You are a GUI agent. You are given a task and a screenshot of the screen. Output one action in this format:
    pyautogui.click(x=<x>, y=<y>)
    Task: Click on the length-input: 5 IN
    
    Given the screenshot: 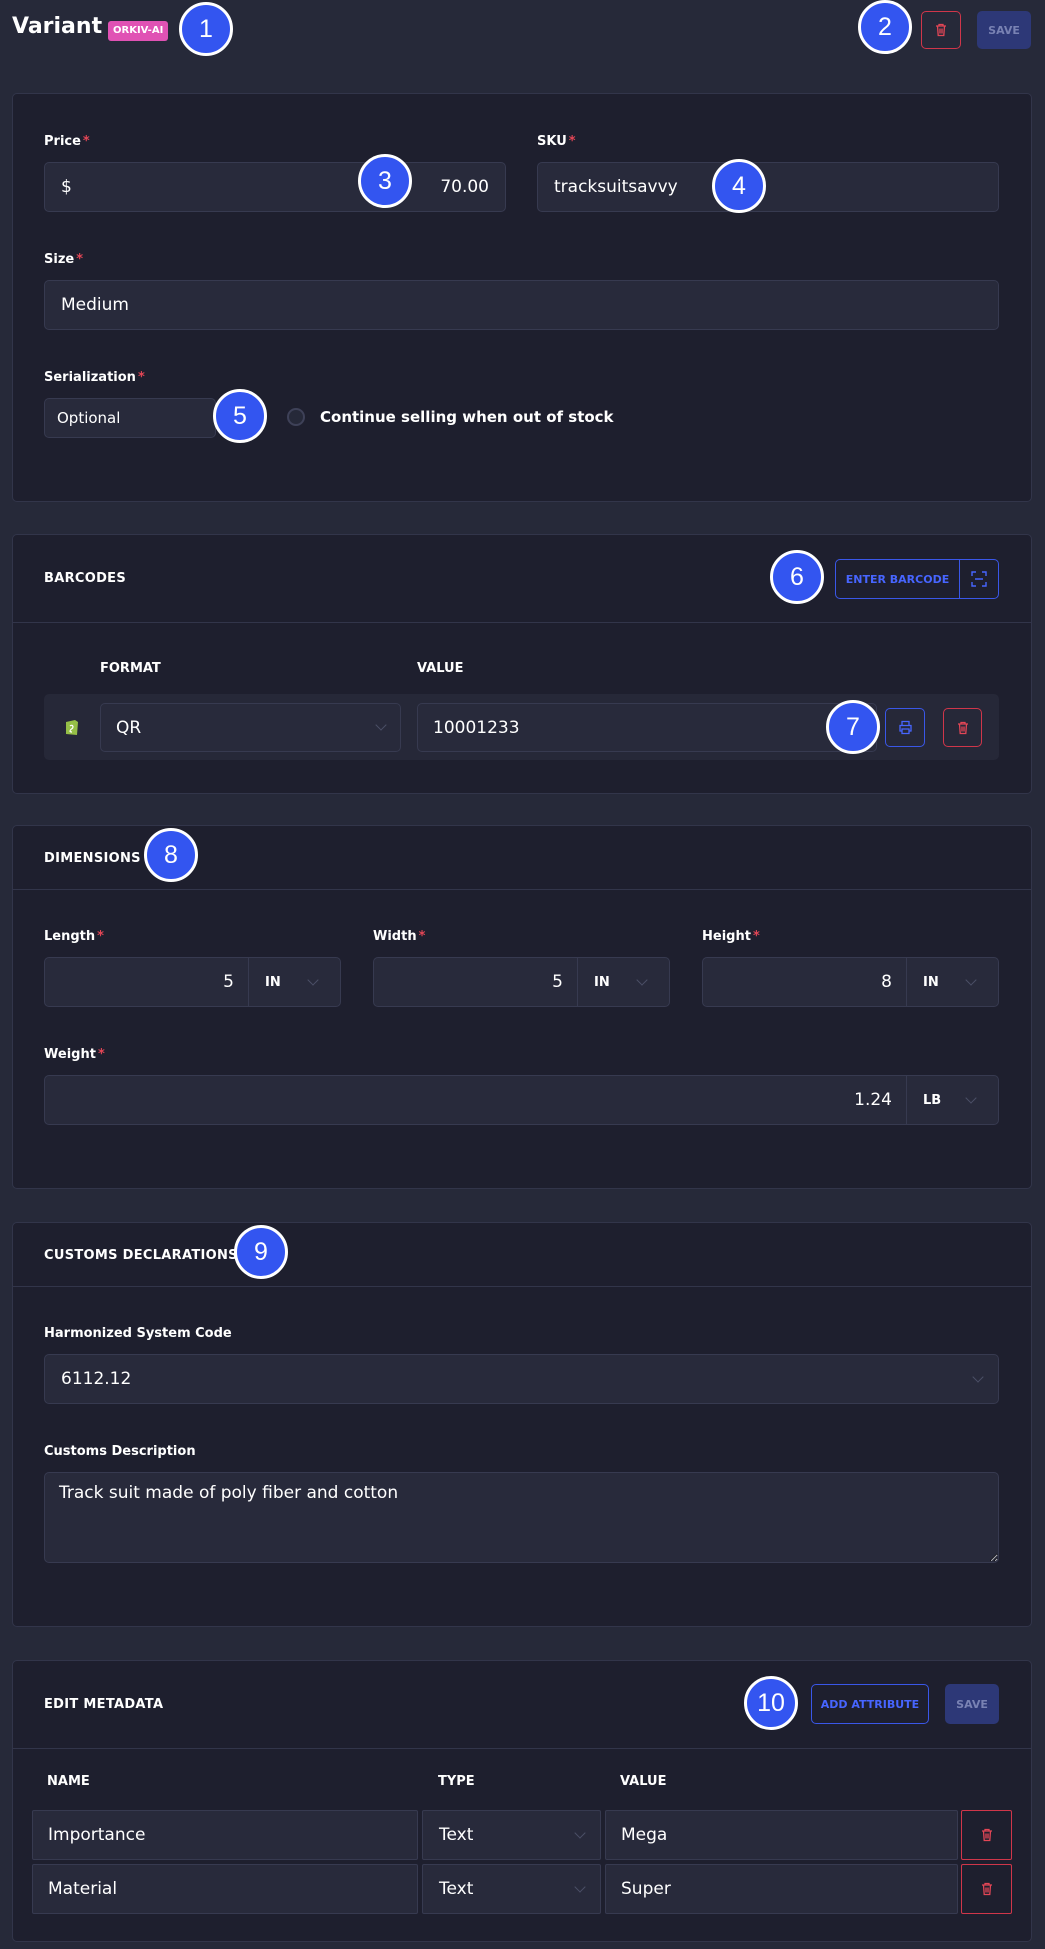 What is the action you would take?
    pyautogui.click(x=192, y=982)
    